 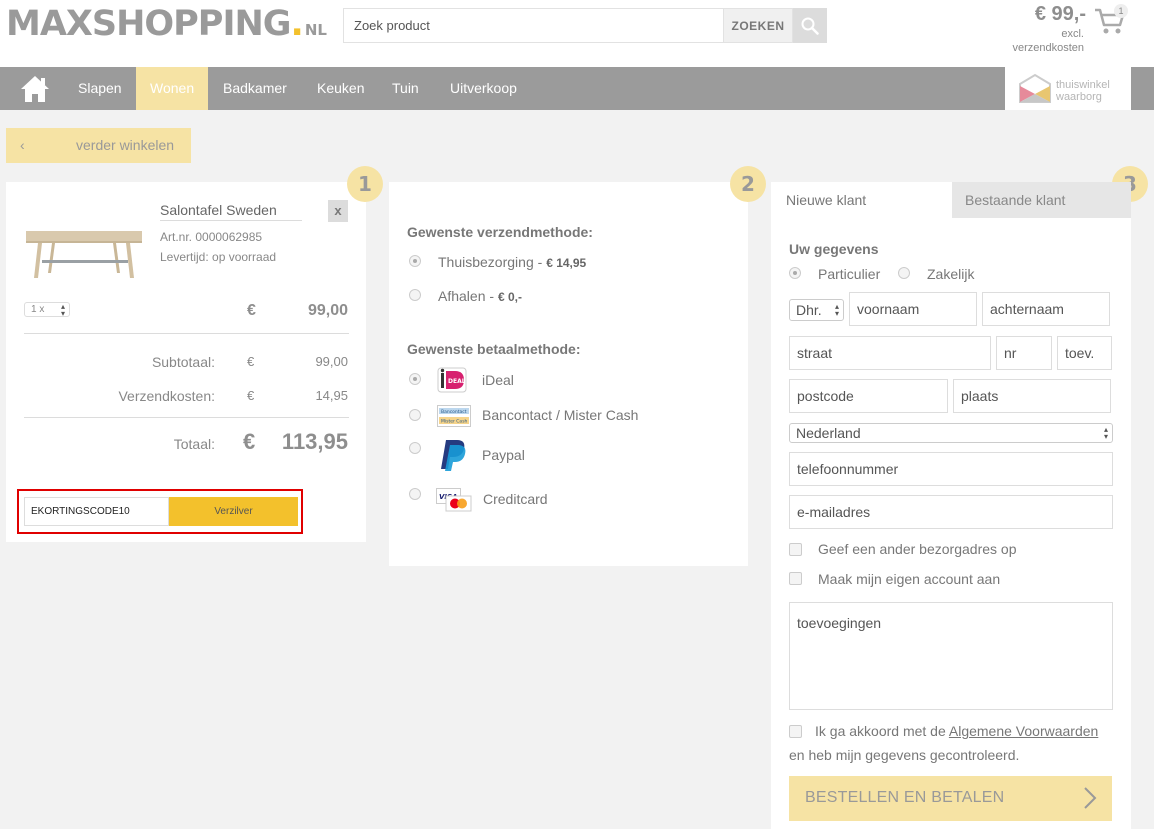 What do you see at coordinates (951, 469) in the screenshot?
I see `phone-input` at bounding box center [951, 469].